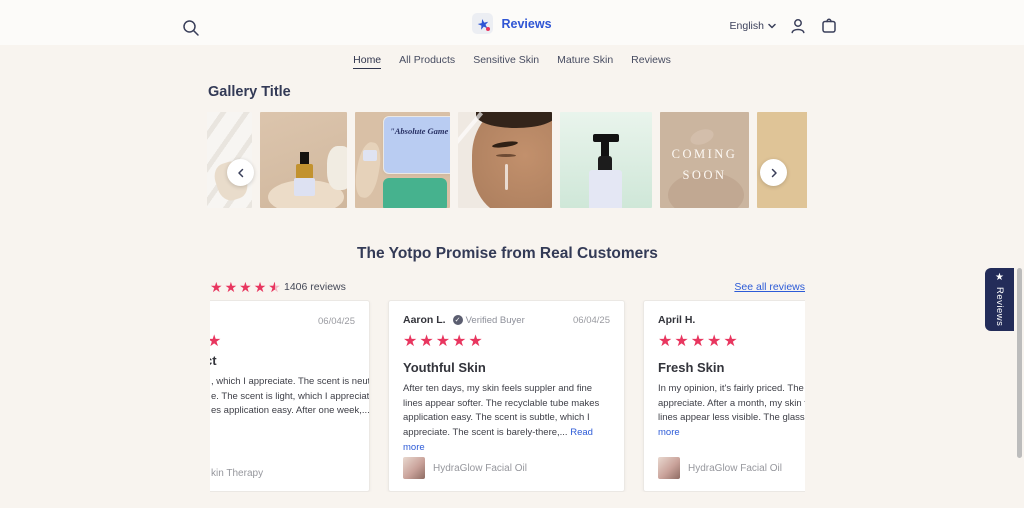 This screenshot has height=508, width=1024. I want to click on summary-star-rating: ★★★★★★, so click(246, 287).